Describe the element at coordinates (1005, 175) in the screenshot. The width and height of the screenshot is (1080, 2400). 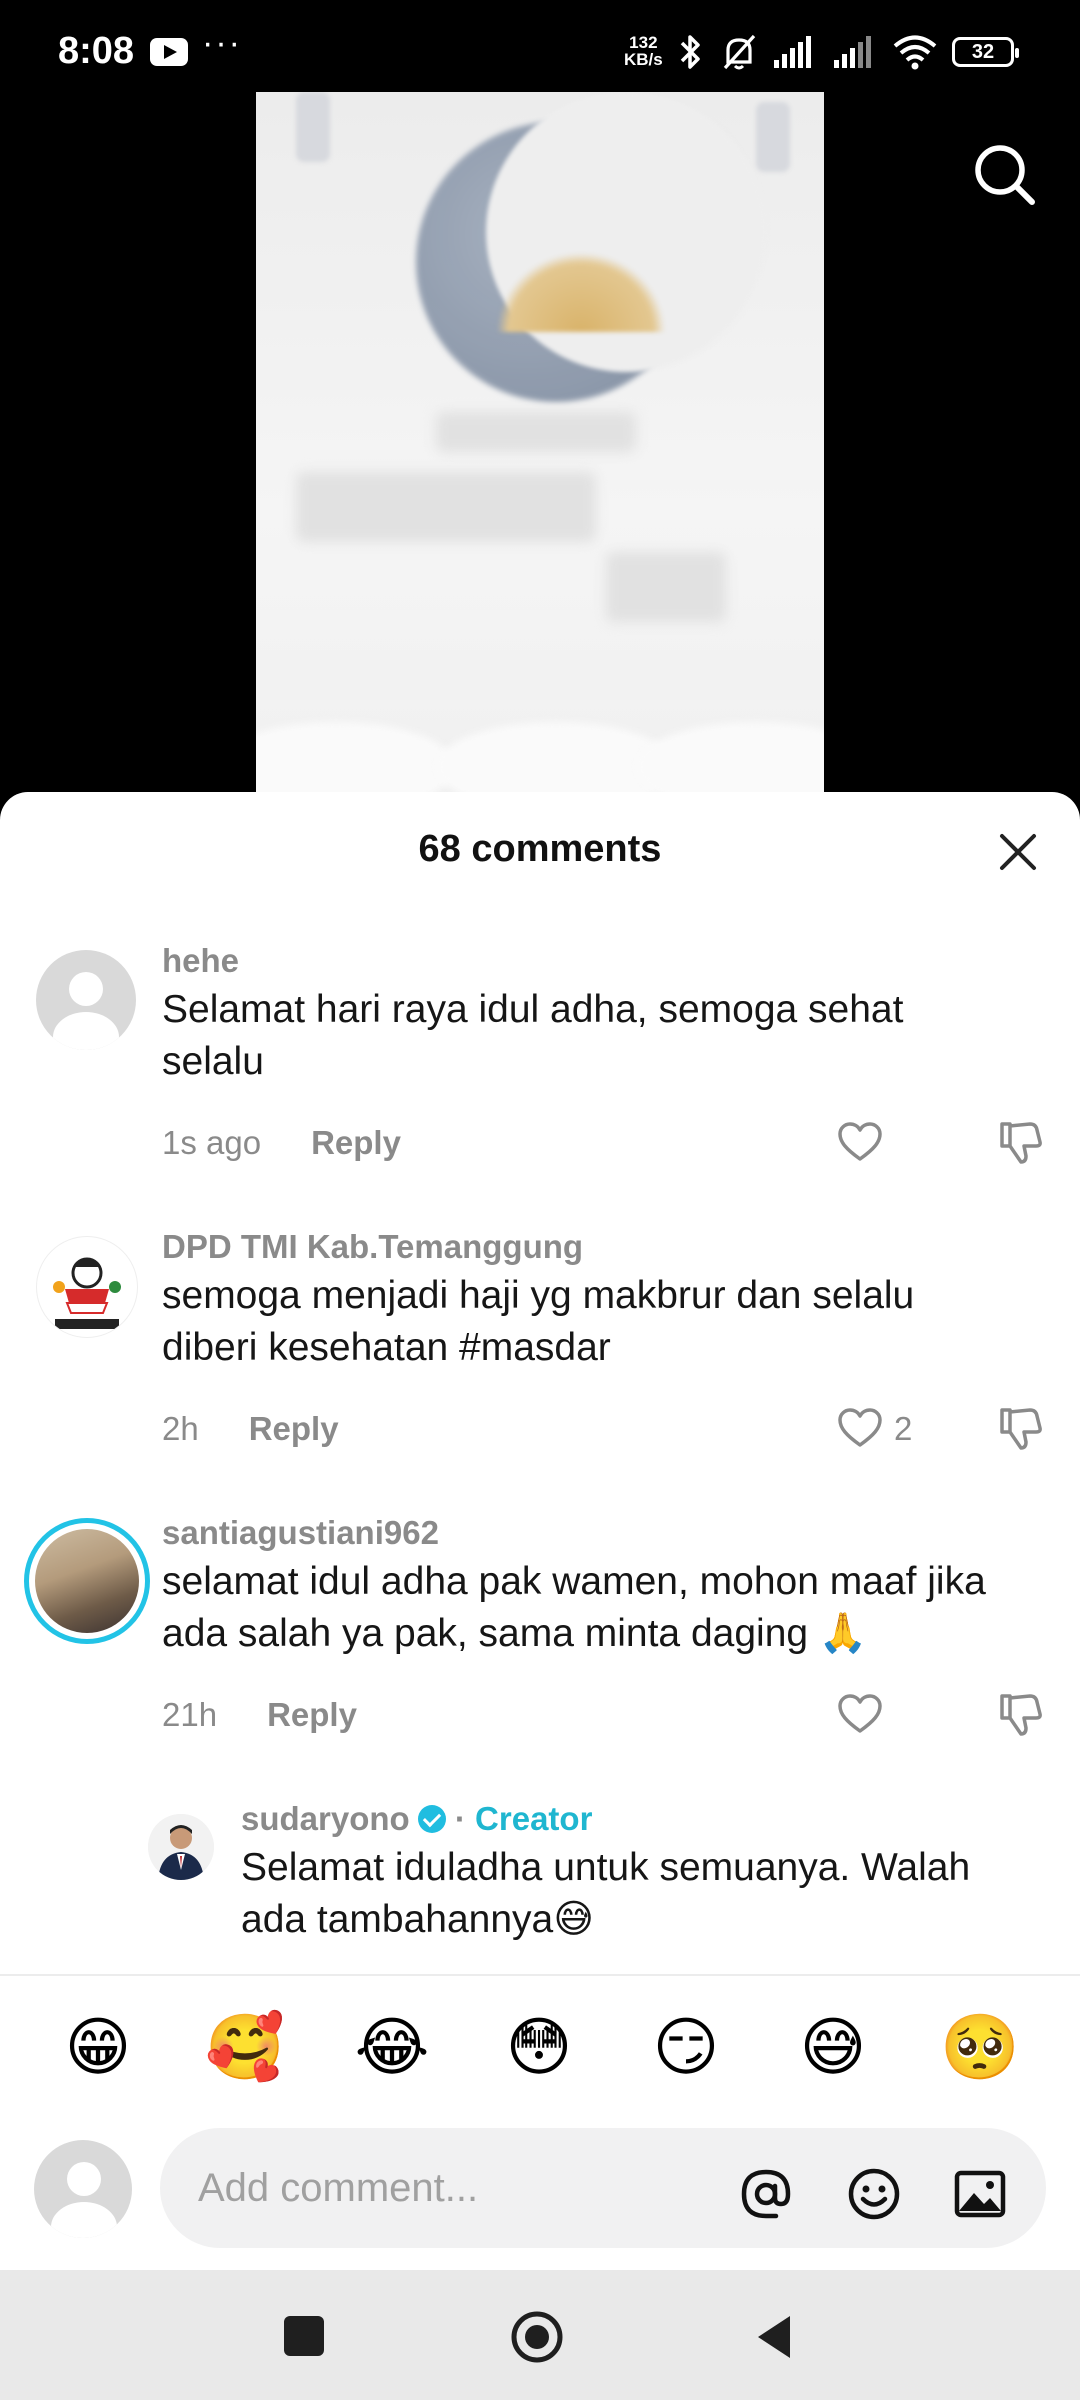
I see `search-icon` at that location.